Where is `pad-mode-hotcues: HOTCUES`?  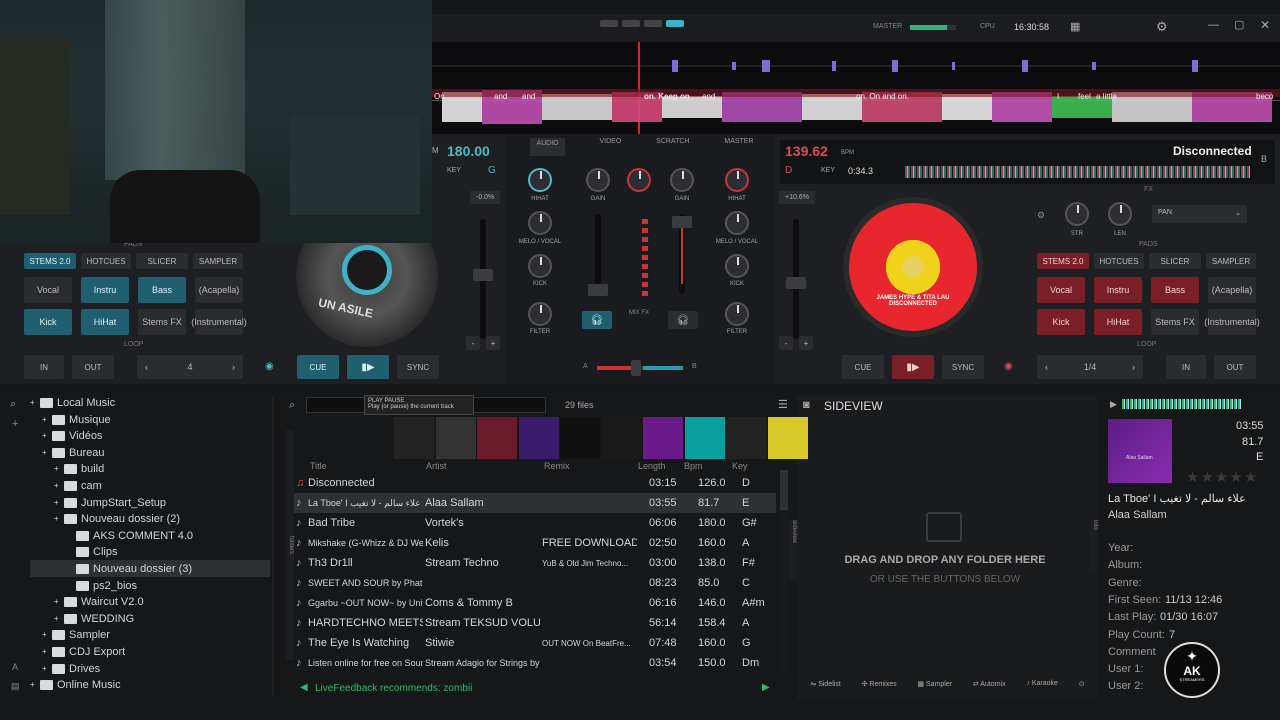
pad-mode-hotcues: HOTCUES is located at coordinates (106, 261).